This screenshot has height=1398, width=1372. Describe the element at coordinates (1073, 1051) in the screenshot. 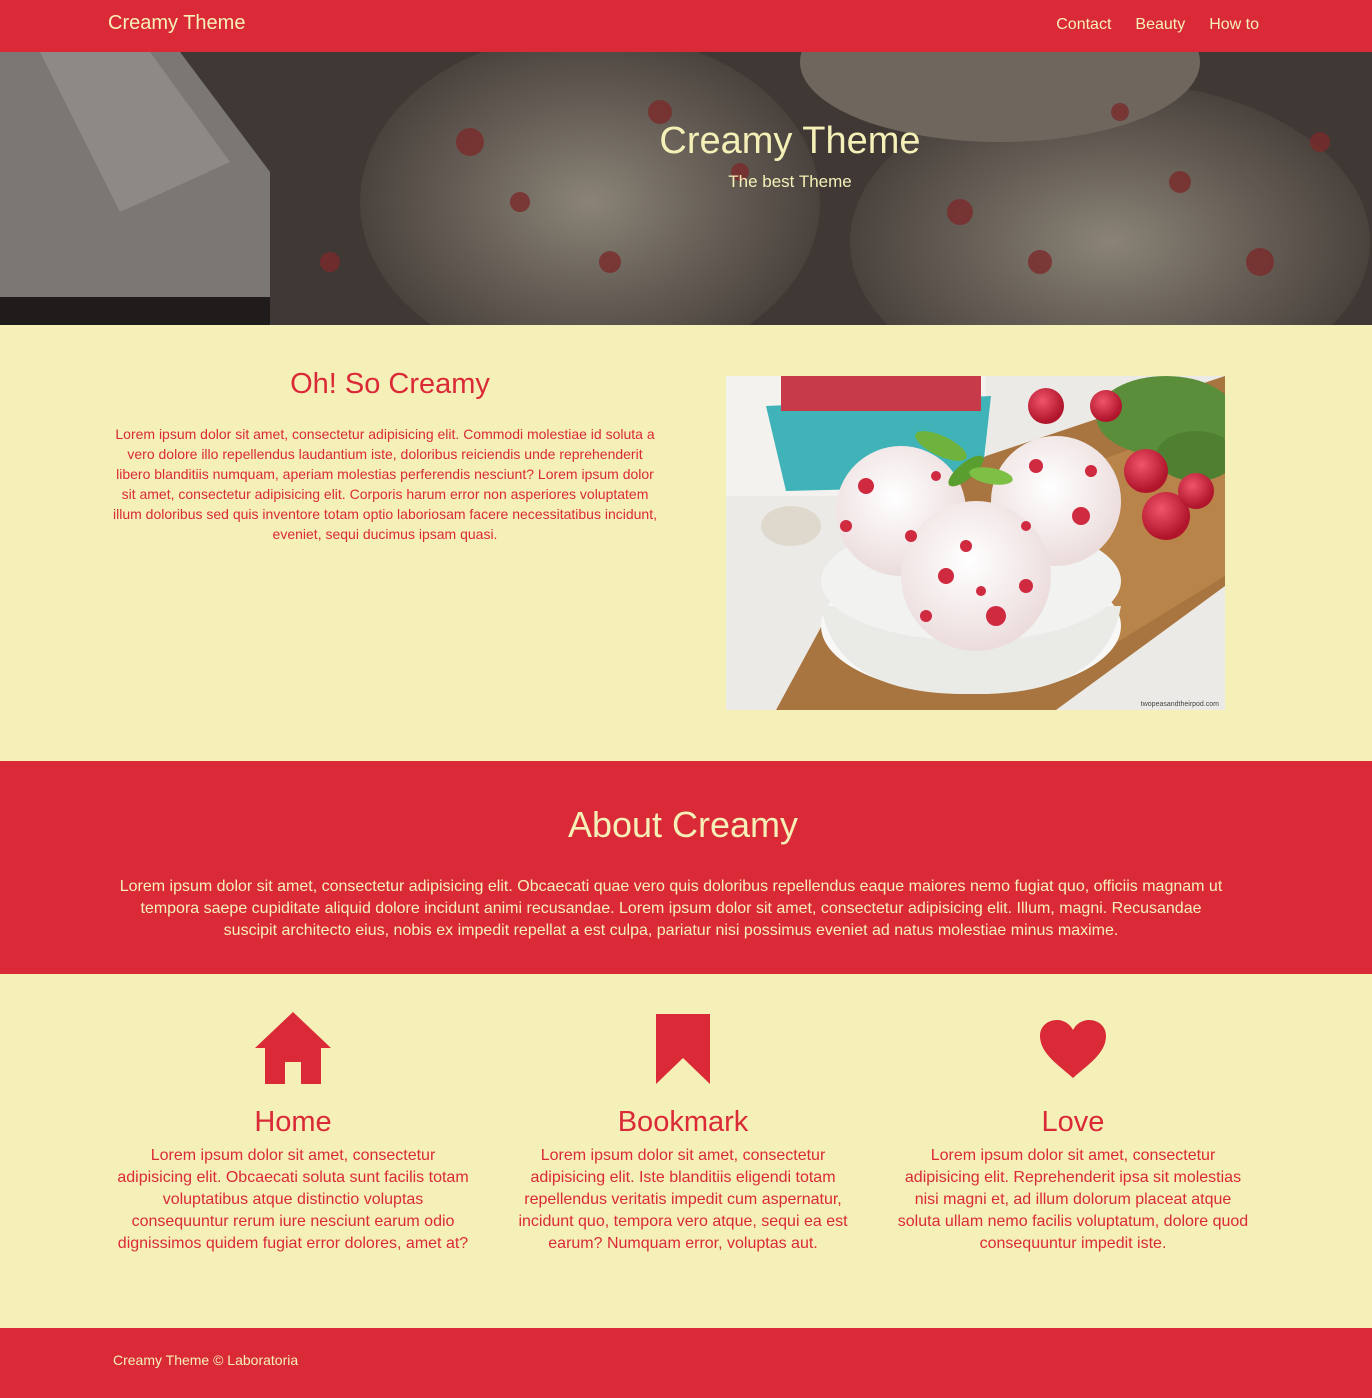

I see `heart-icon` at that location.